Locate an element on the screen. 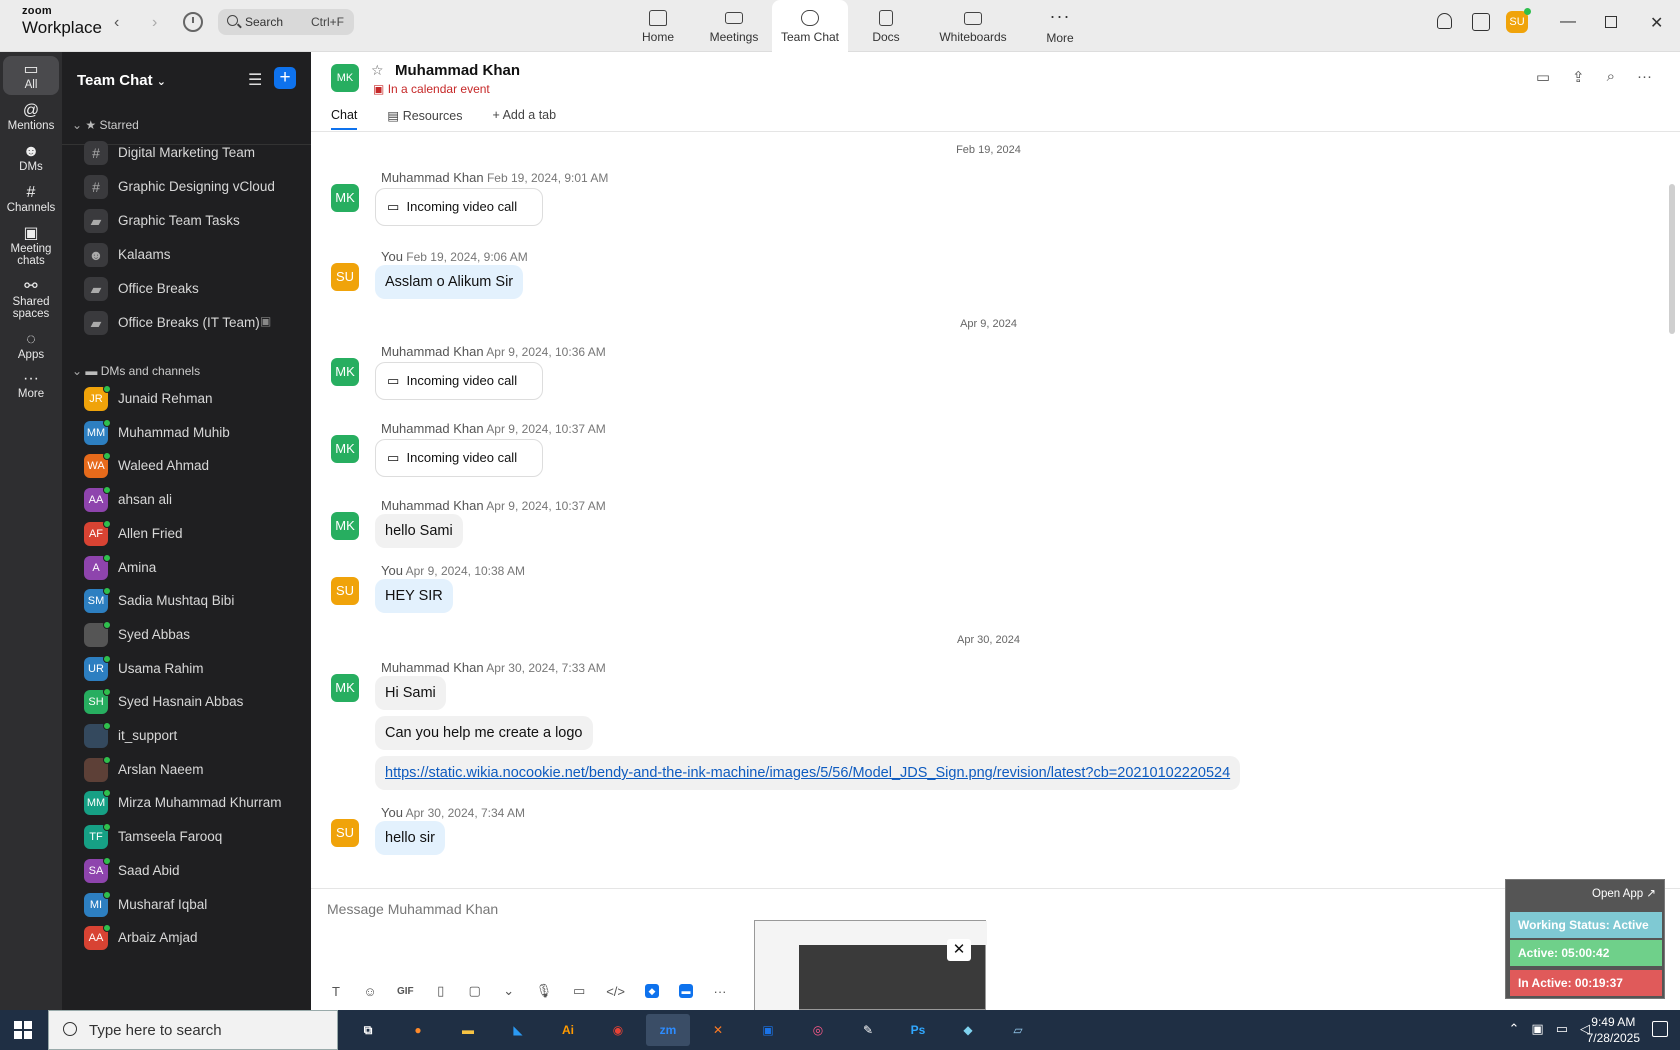 The width and height of the screenshot is (1680, 1050). display-icon: ▭ is located at coordinates (1562, 1029).